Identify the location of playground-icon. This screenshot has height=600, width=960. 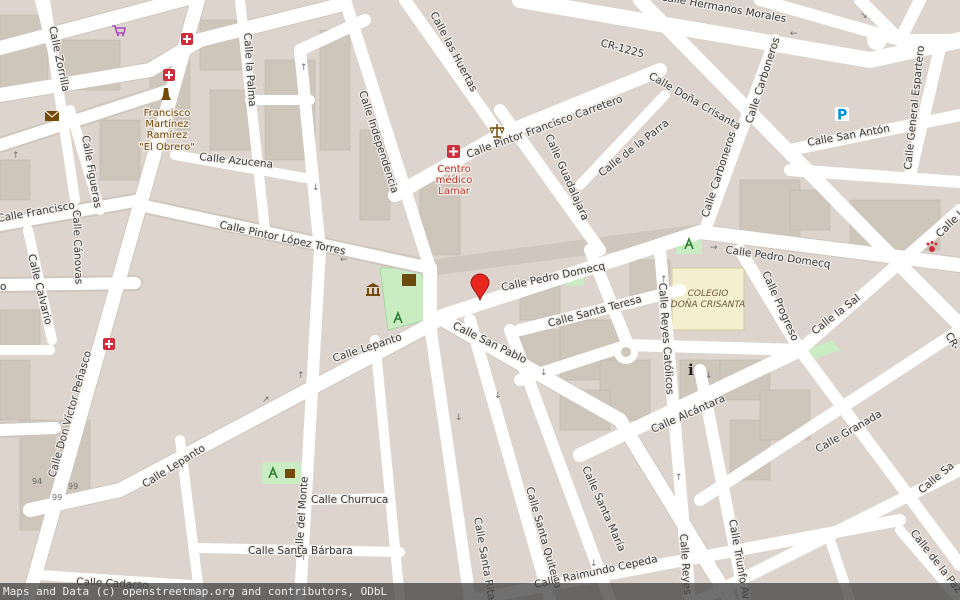
(409, 280).